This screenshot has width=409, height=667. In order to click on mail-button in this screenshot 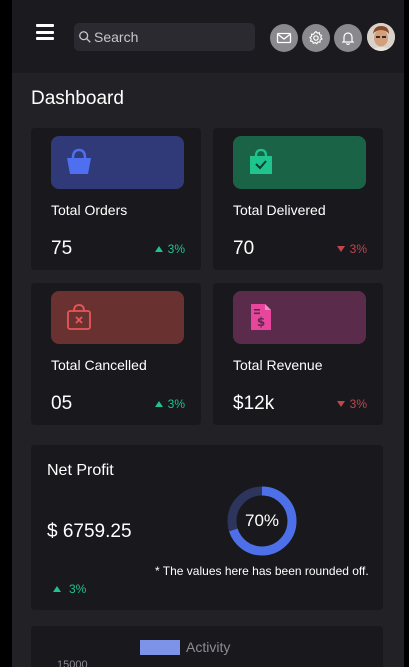, I will do `click(284, 38)`.